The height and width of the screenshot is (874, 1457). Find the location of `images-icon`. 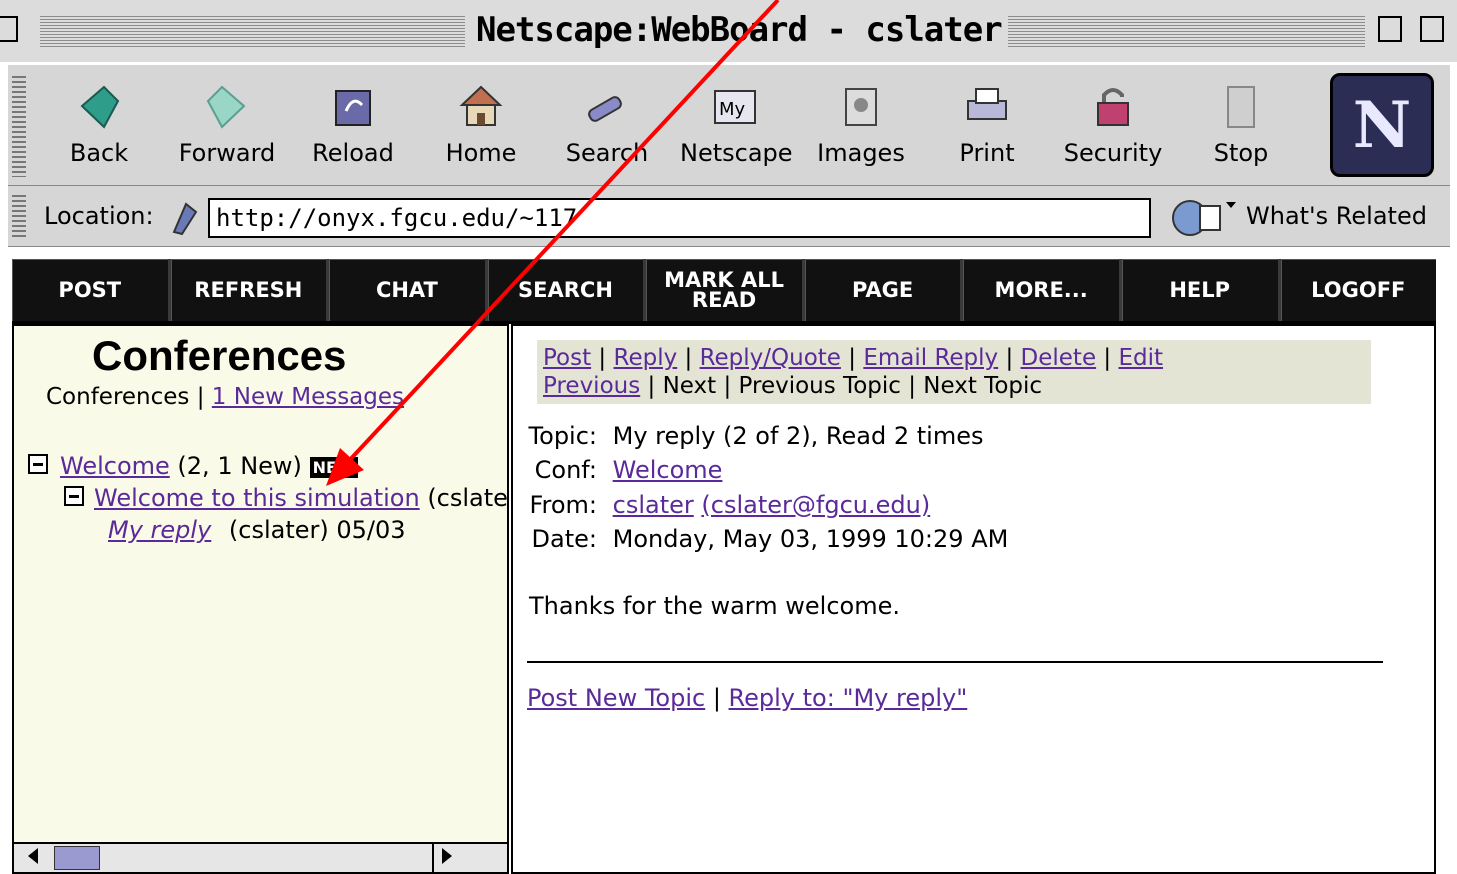

images-icon is located at coordinates (861, 106).